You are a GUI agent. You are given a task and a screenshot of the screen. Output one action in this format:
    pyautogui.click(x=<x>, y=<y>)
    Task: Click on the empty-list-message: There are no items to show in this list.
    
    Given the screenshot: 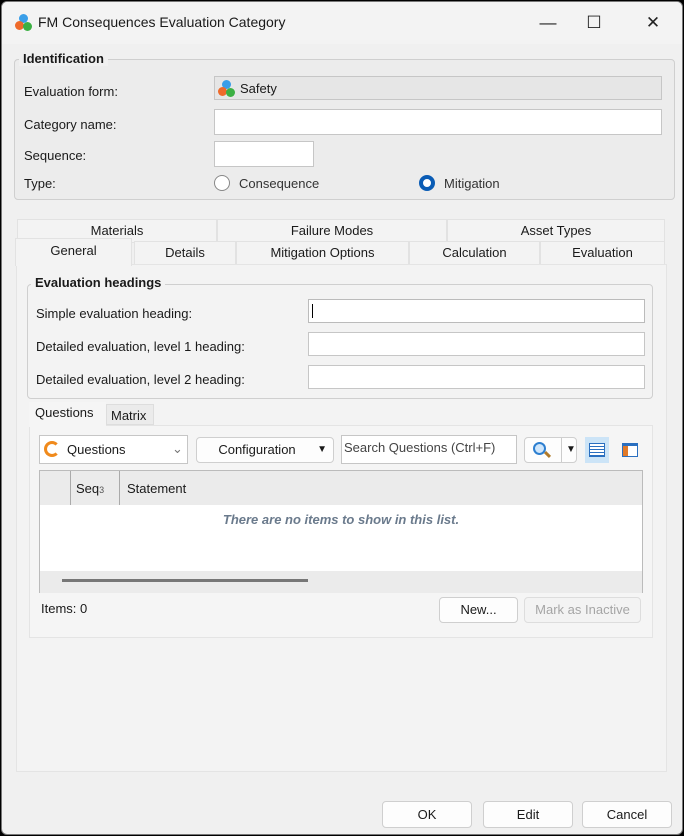 What is the action you would take?
    pyautogui.click(x=341, y=519)
    